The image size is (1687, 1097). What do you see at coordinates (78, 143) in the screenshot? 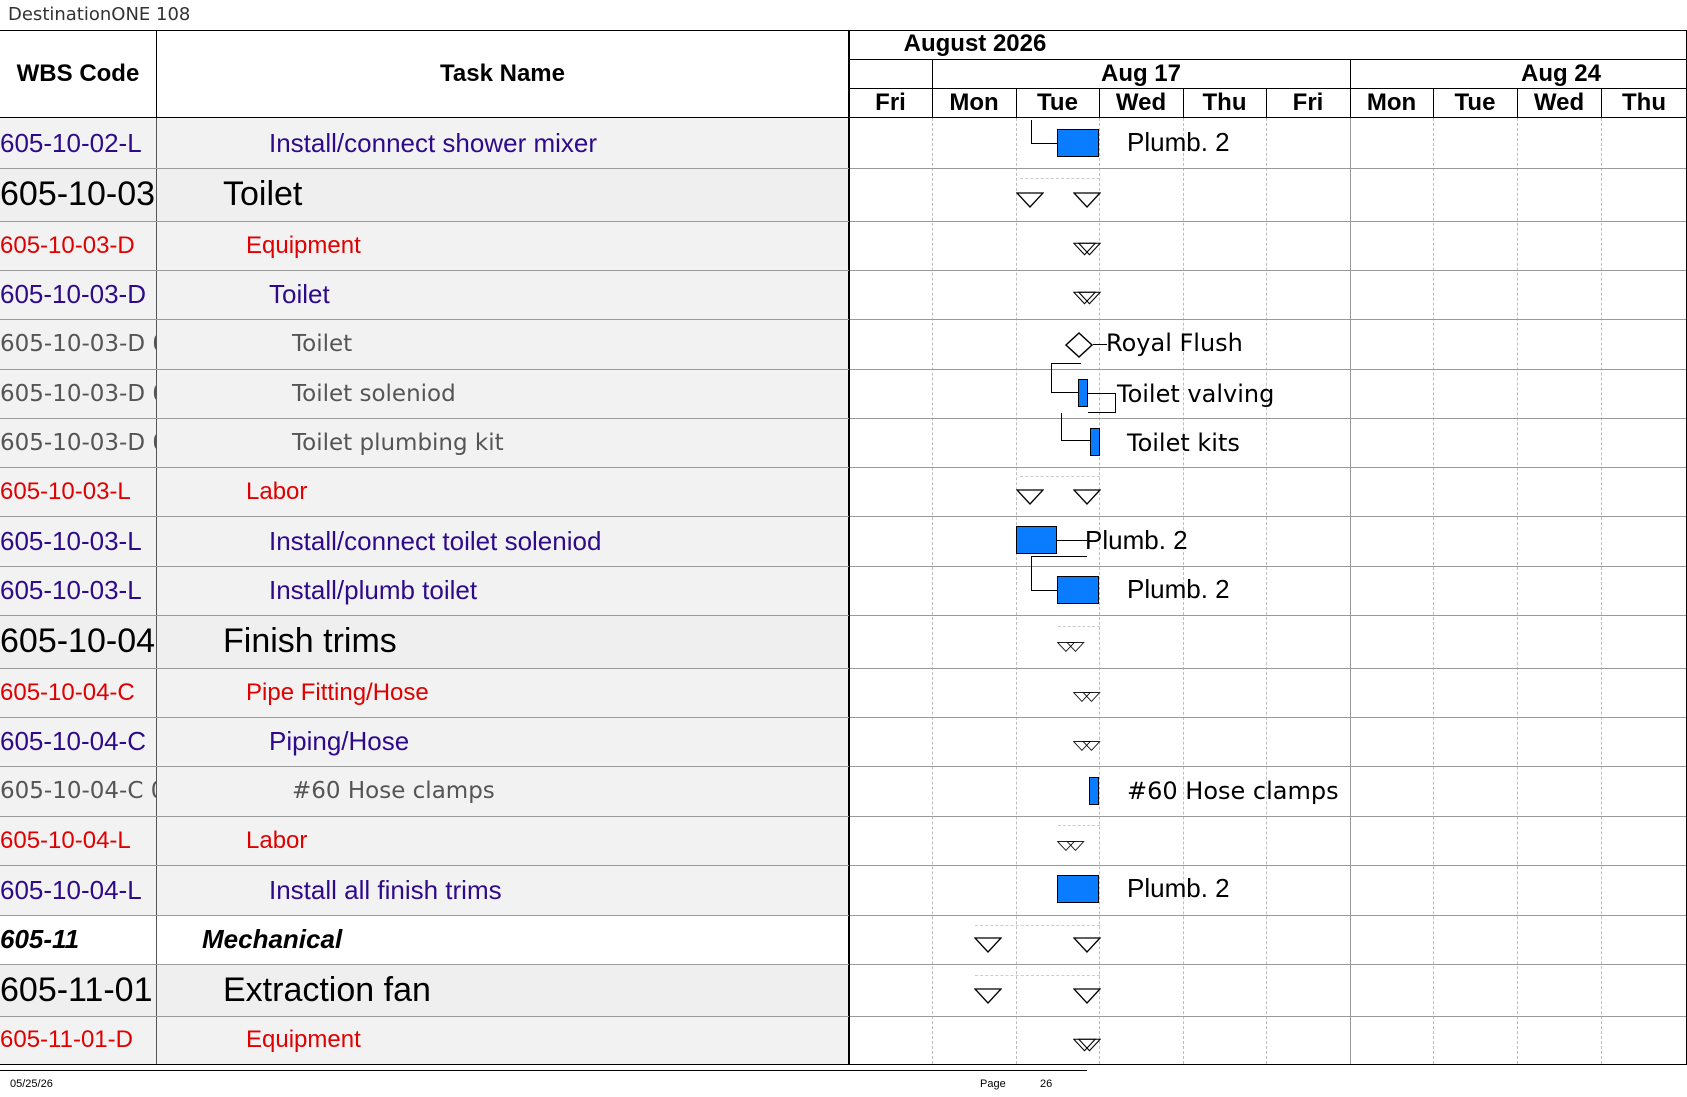
I see `wbs-code: 605-10-02-L` at bounding box center [78, 143].